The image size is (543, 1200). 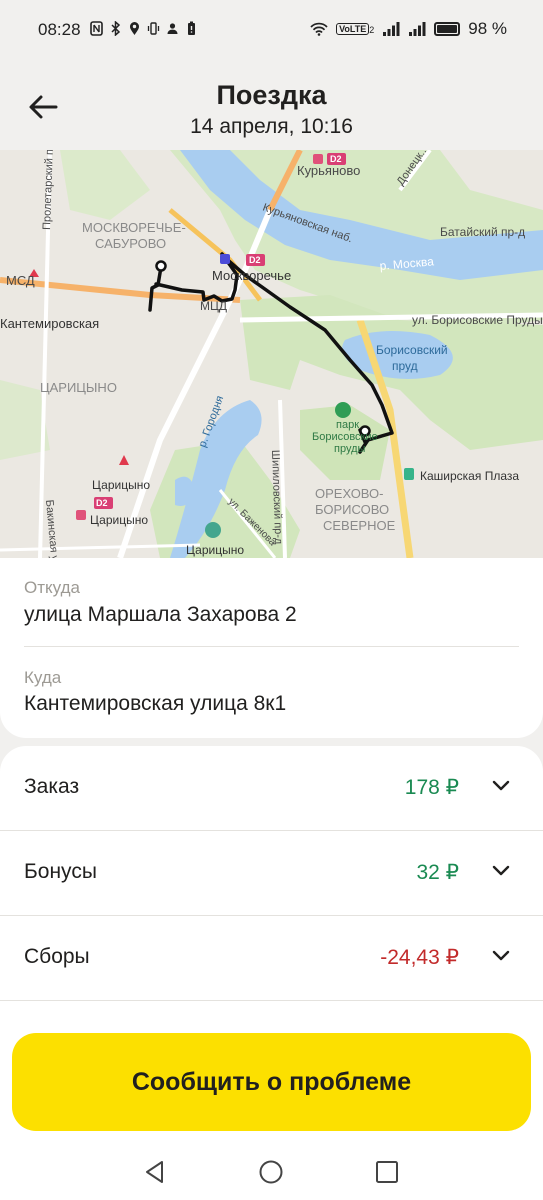 What do you see at coordinates (345, 437) in the screenshot?
I see `svg-text: Борисовские` at bounding box center [345, 437].